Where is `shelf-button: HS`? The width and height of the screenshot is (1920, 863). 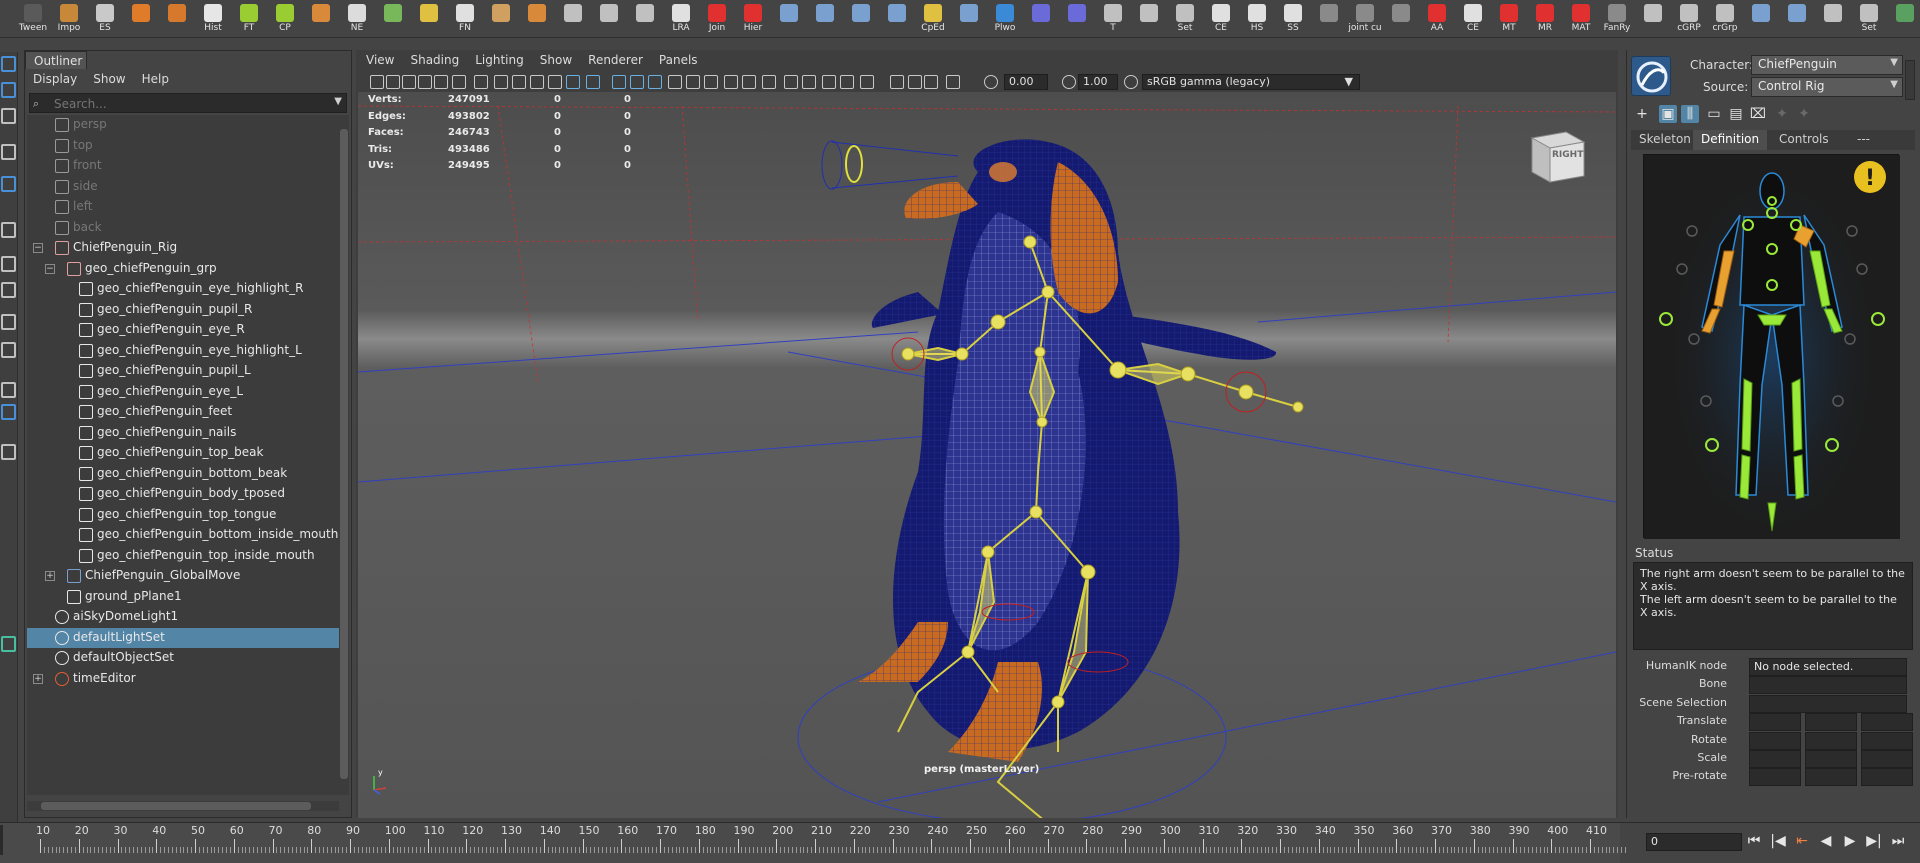 shelf-button: HS is located at coordinates (1257, 19).